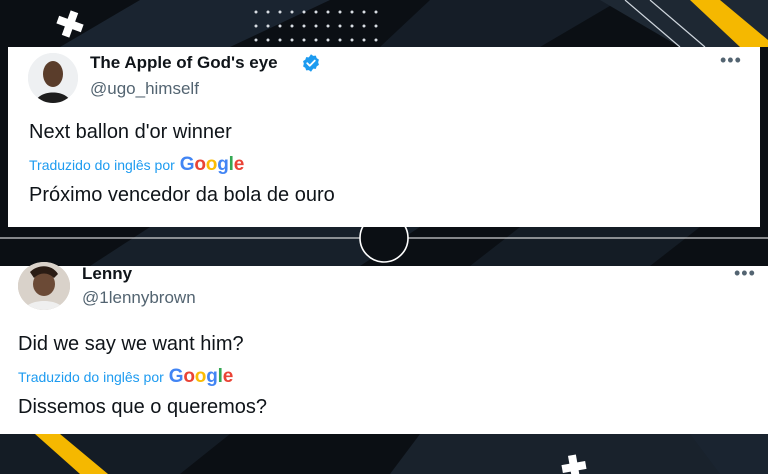  I want to click on translated-text: Próximo vencedor da bola de ouro, so click(182, 195).